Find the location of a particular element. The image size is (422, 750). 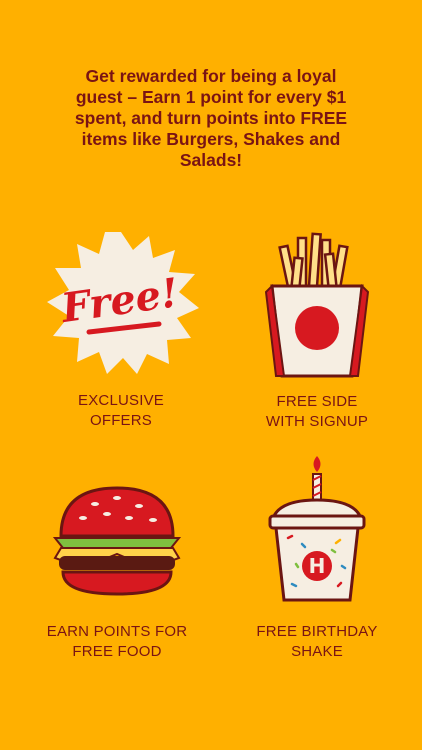

feature-free-side: FREE SIDE WITH SIGNUP is located at coordinates (317, 331).